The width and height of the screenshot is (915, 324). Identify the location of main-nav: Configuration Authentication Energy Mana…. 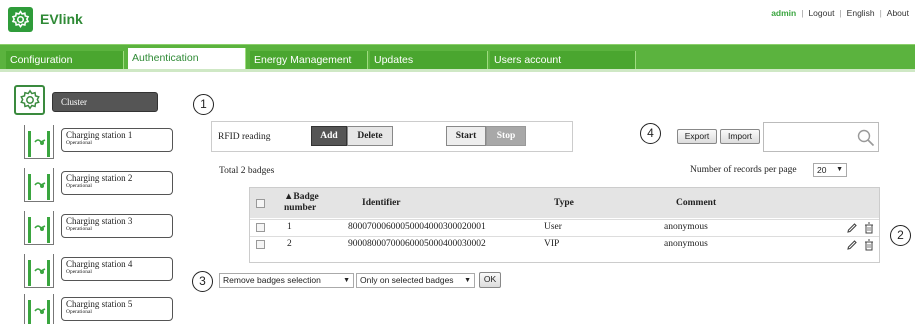
(457, 57).